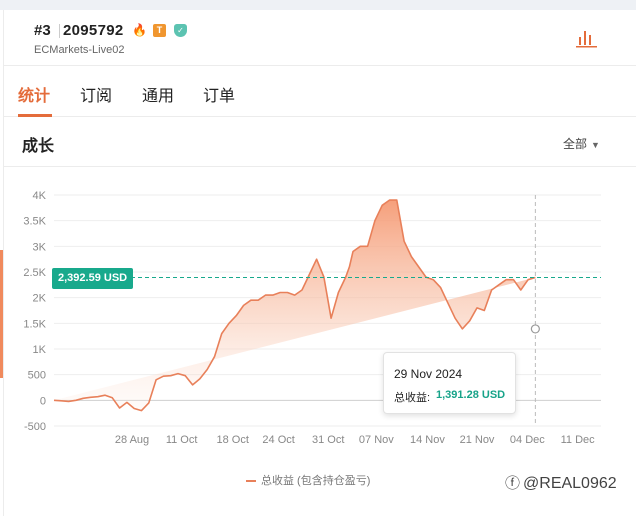 The height and width of the screenshot is (516, 636). I want to click on left-scroll-indicator, so click(1, 314).